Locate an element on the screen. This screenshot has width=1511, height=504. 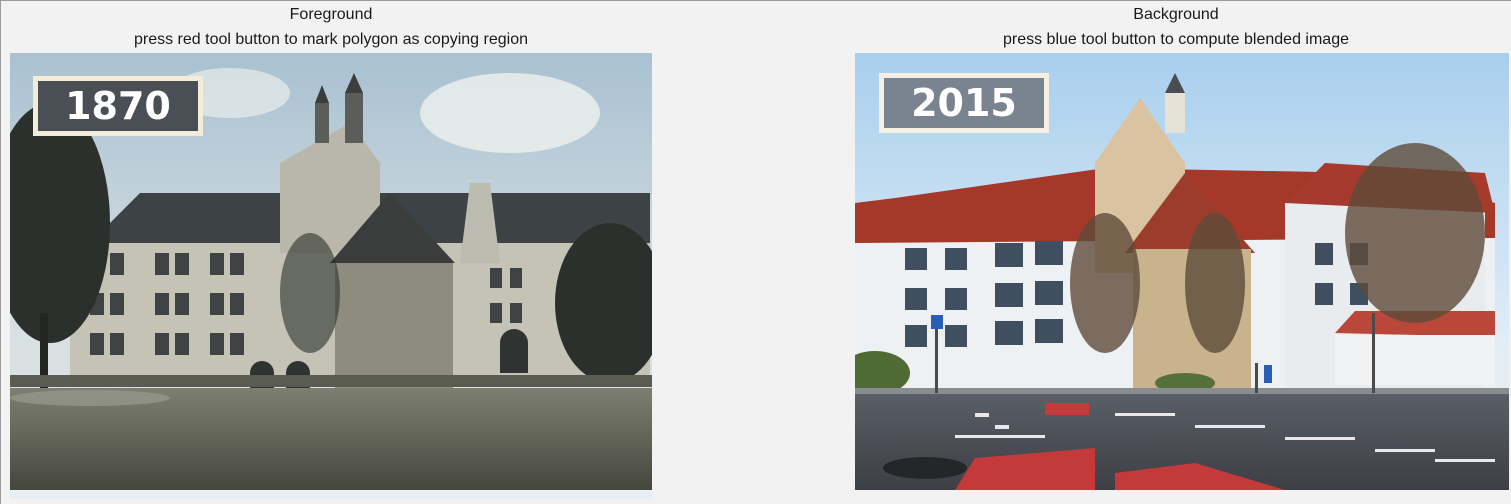
year-badge-2015: 2015 is located at coordinates (964, 103).